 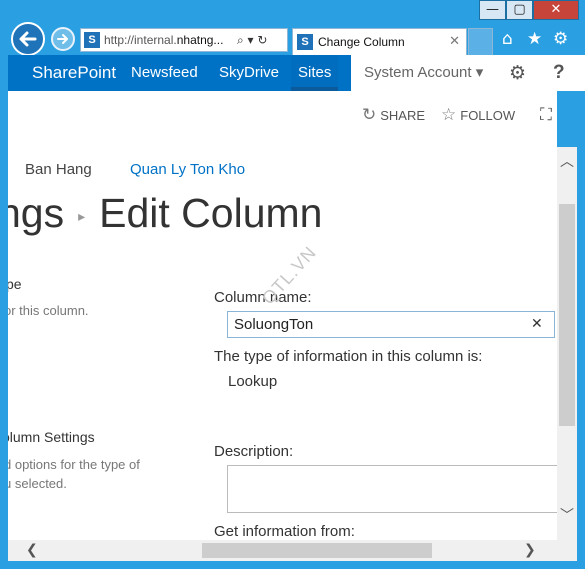 What do you see at coordinates (252, 40) in the screenshot?
I see `address-actions-icons: ⌕ ▾ ↻` at bounding box center [252, 40].